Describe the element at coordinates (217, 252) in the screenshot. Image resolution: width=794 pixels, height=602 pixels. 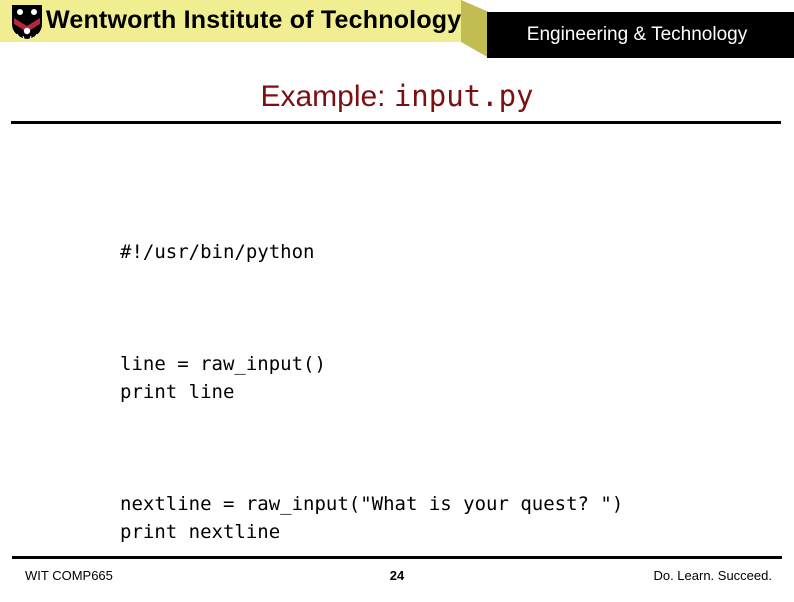
I see `code-block-shebang: #!/usr/bin/python` at that location.